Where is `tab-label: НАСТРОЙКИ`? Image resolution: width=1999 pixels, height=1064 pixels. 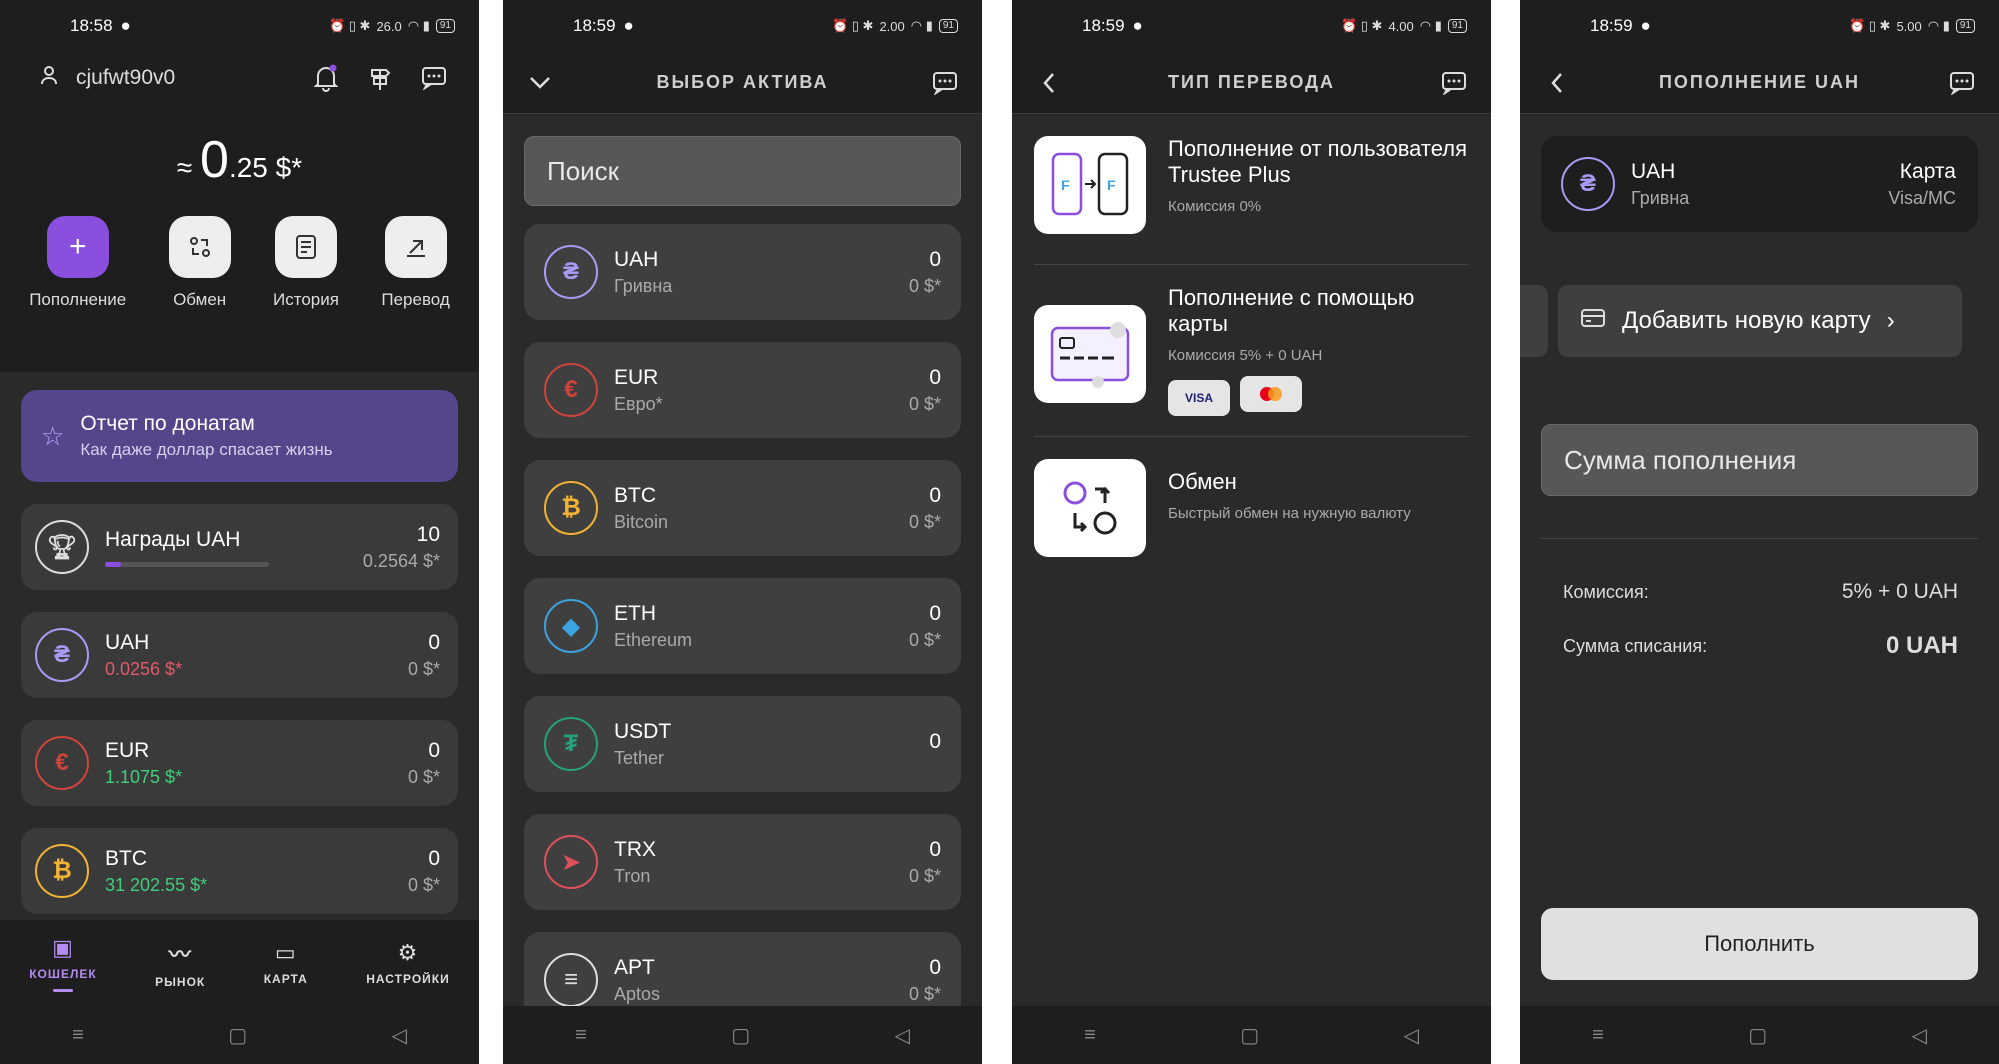
tab-label: НАСТРОЙКИ is located at coordinates (408, 979).